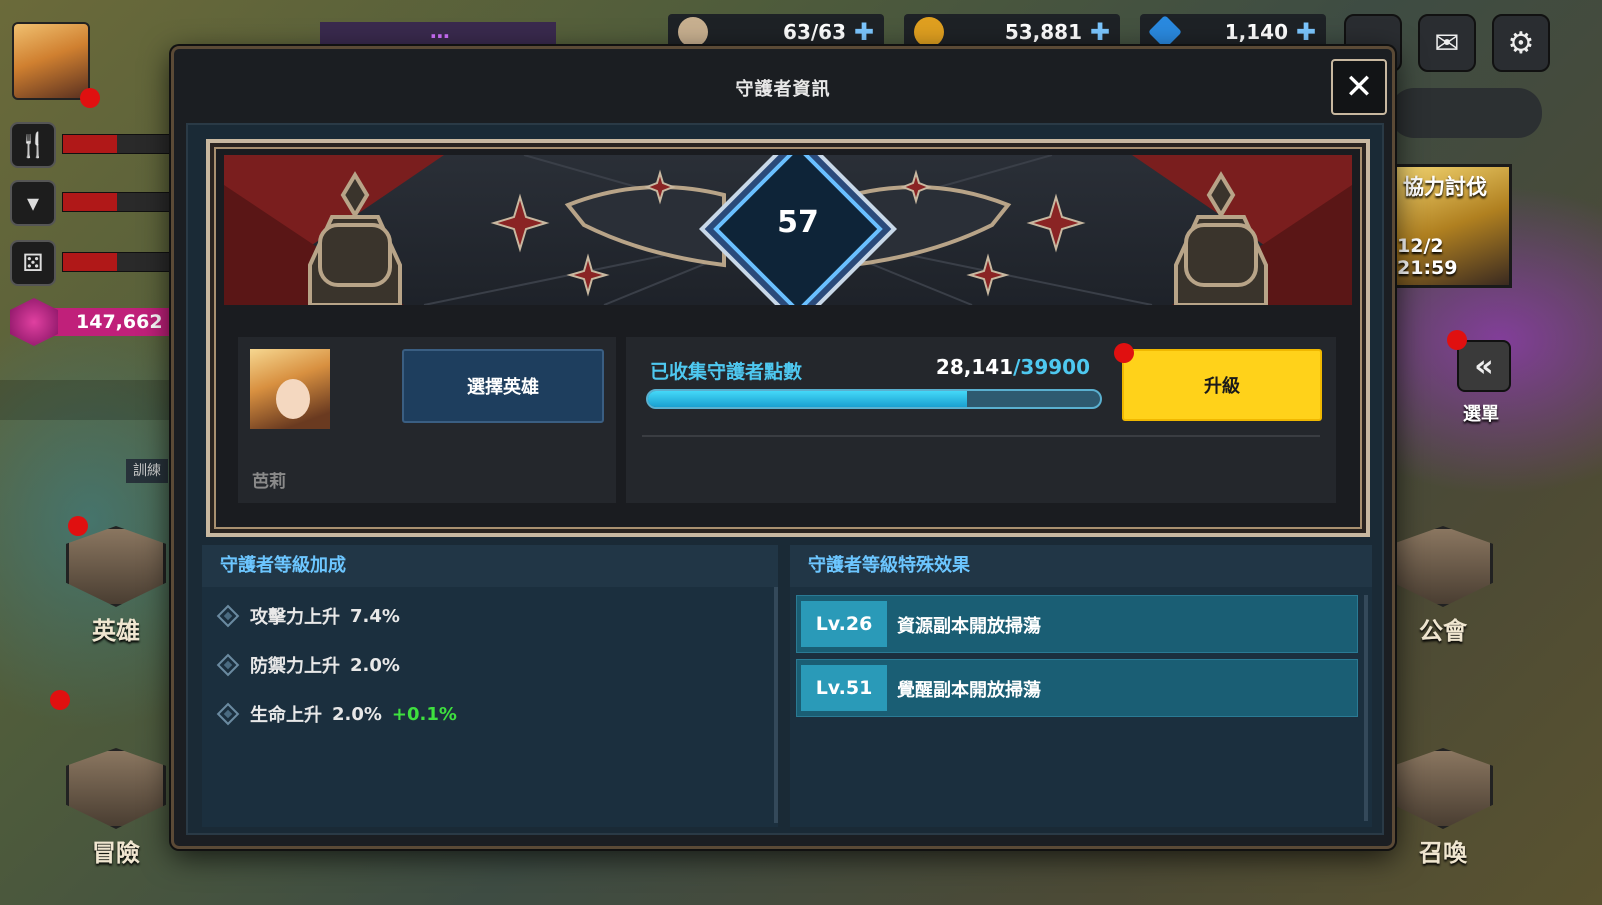  I want to click on diamond-plus-icon: ✚, so click(1306, 32).